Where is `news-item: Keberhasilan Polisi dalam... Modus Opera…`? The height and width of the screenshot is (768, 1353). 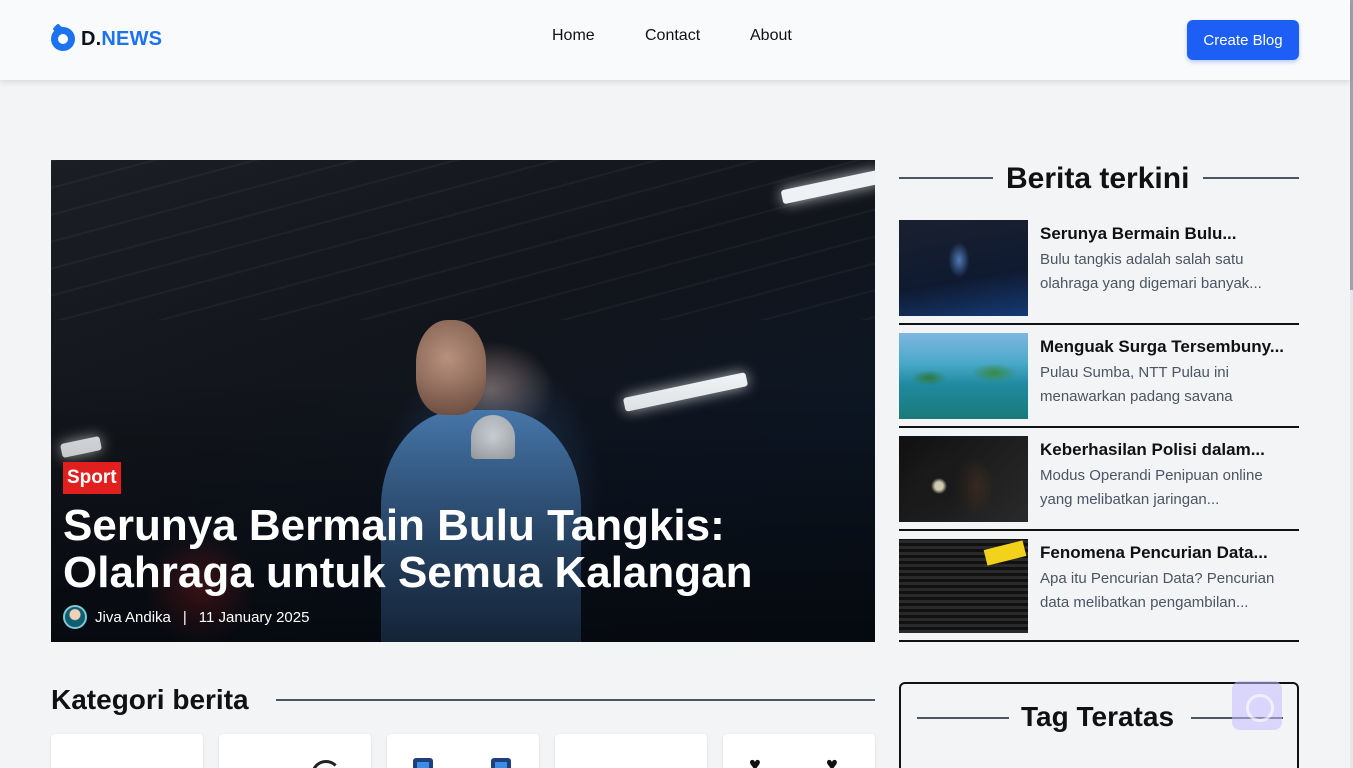
news-item: Keberhasilan Polisi dalam... Modus Opera… is located at coordinates (1099, 483).